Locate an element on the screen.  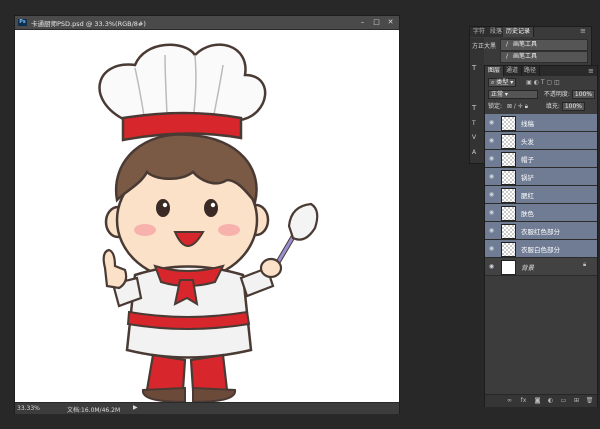
tab-channels: 通道 is located at coordinates (513, 71).